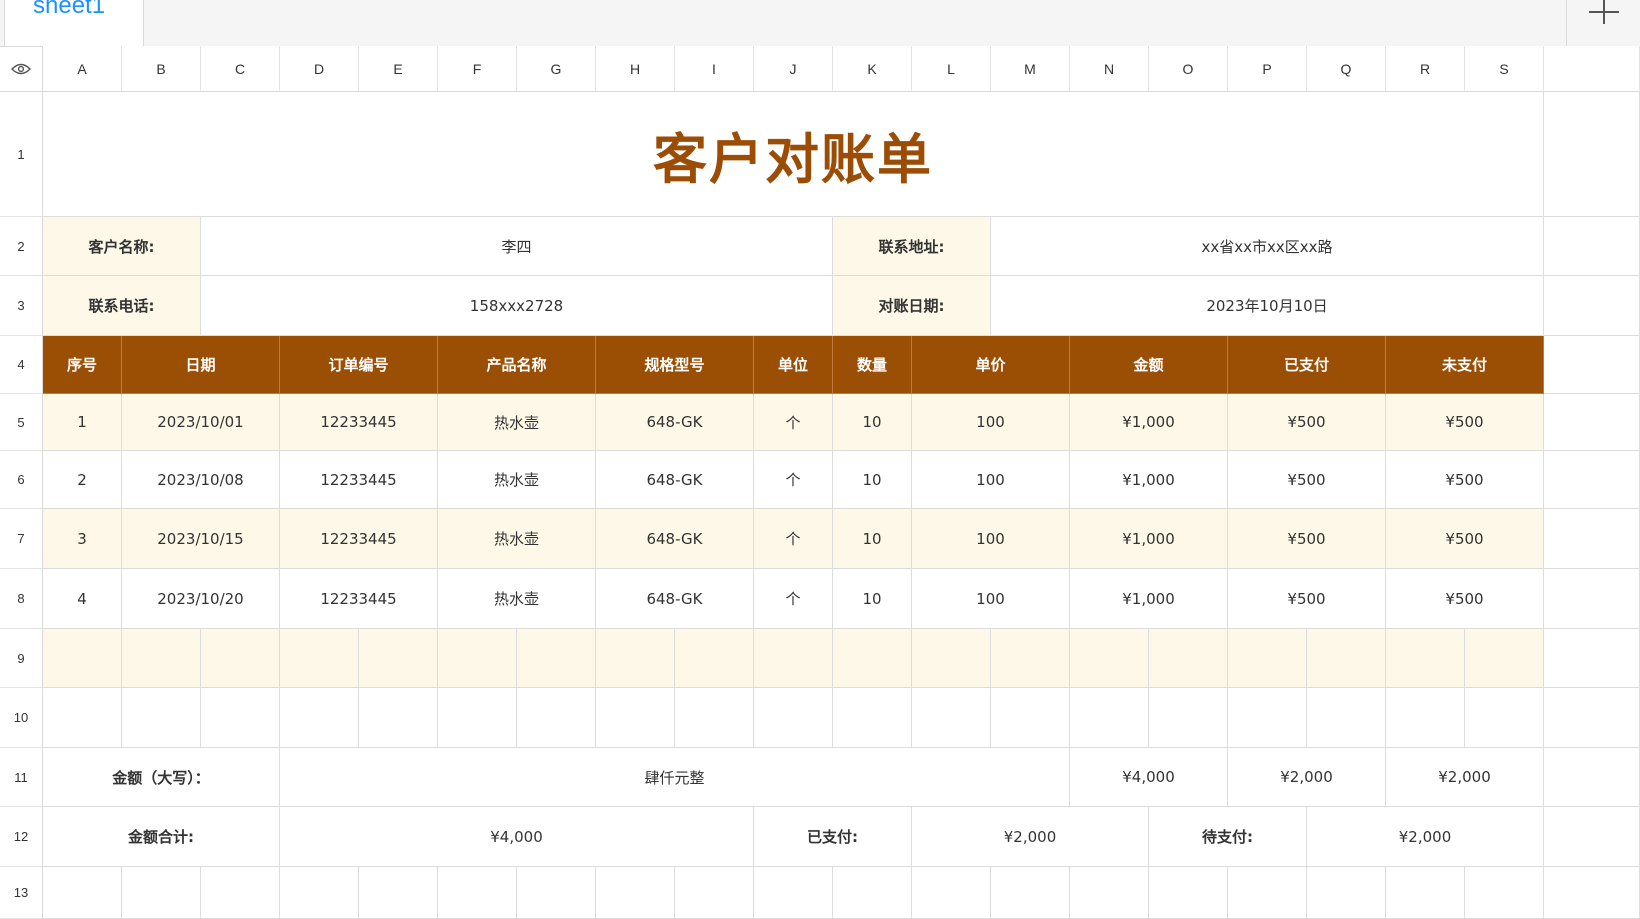 The image size is (1640, 919). I want to click on address-value: xx省xx市xx区xx路, so click(1267, 246).